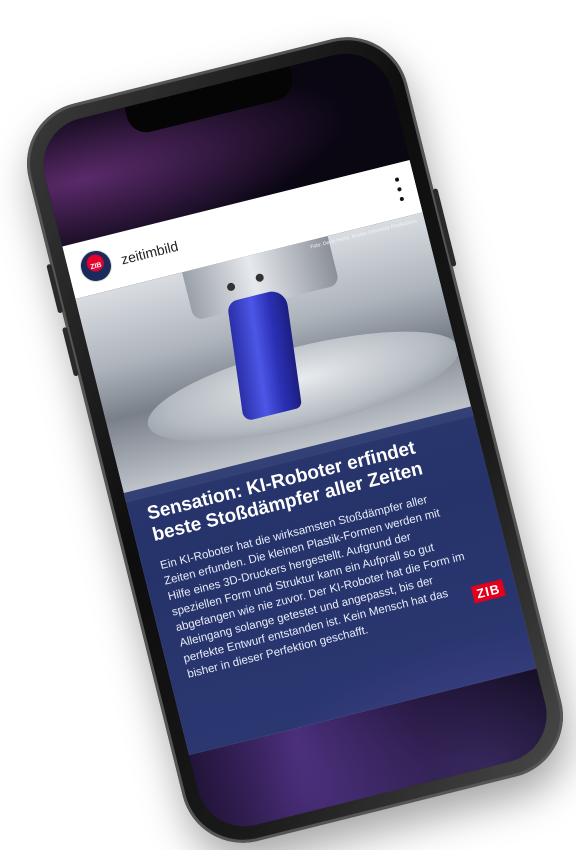  What do you see at coordinates (444, 227) in the screenshot?
I see `side-button` at bounding box center [444, 227].